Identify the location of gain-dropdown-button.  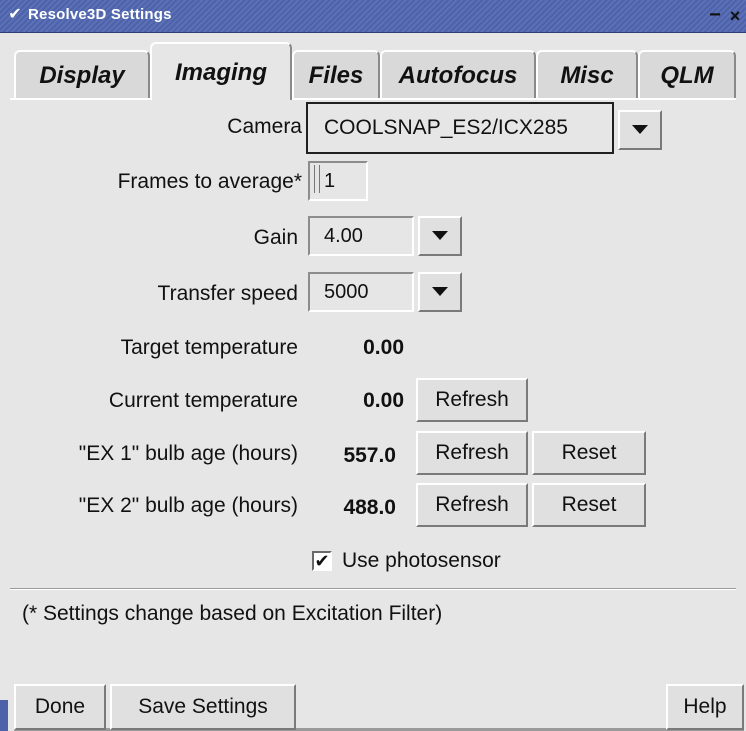
(440, 236).